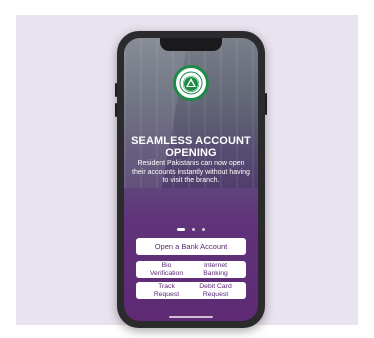 The height and width of the screenshot is (338, 374). I want to click on debit-card-request-button: Debit Card Request, so click(215, 290).